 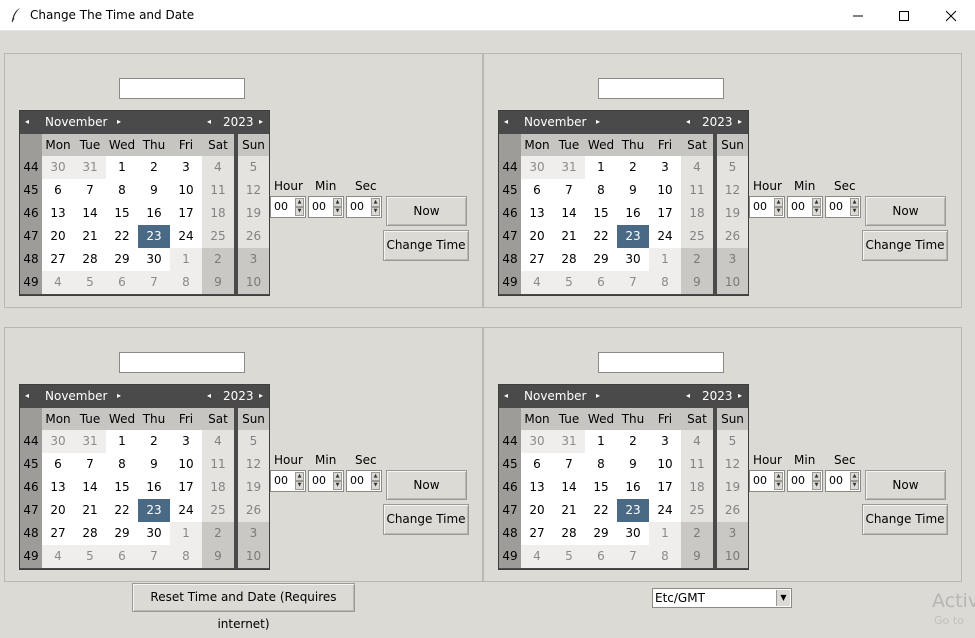 What do you see at coordinates (58, 236) in the screenshot?
I see `day-cell: 20` at bounding box center [58, 236].